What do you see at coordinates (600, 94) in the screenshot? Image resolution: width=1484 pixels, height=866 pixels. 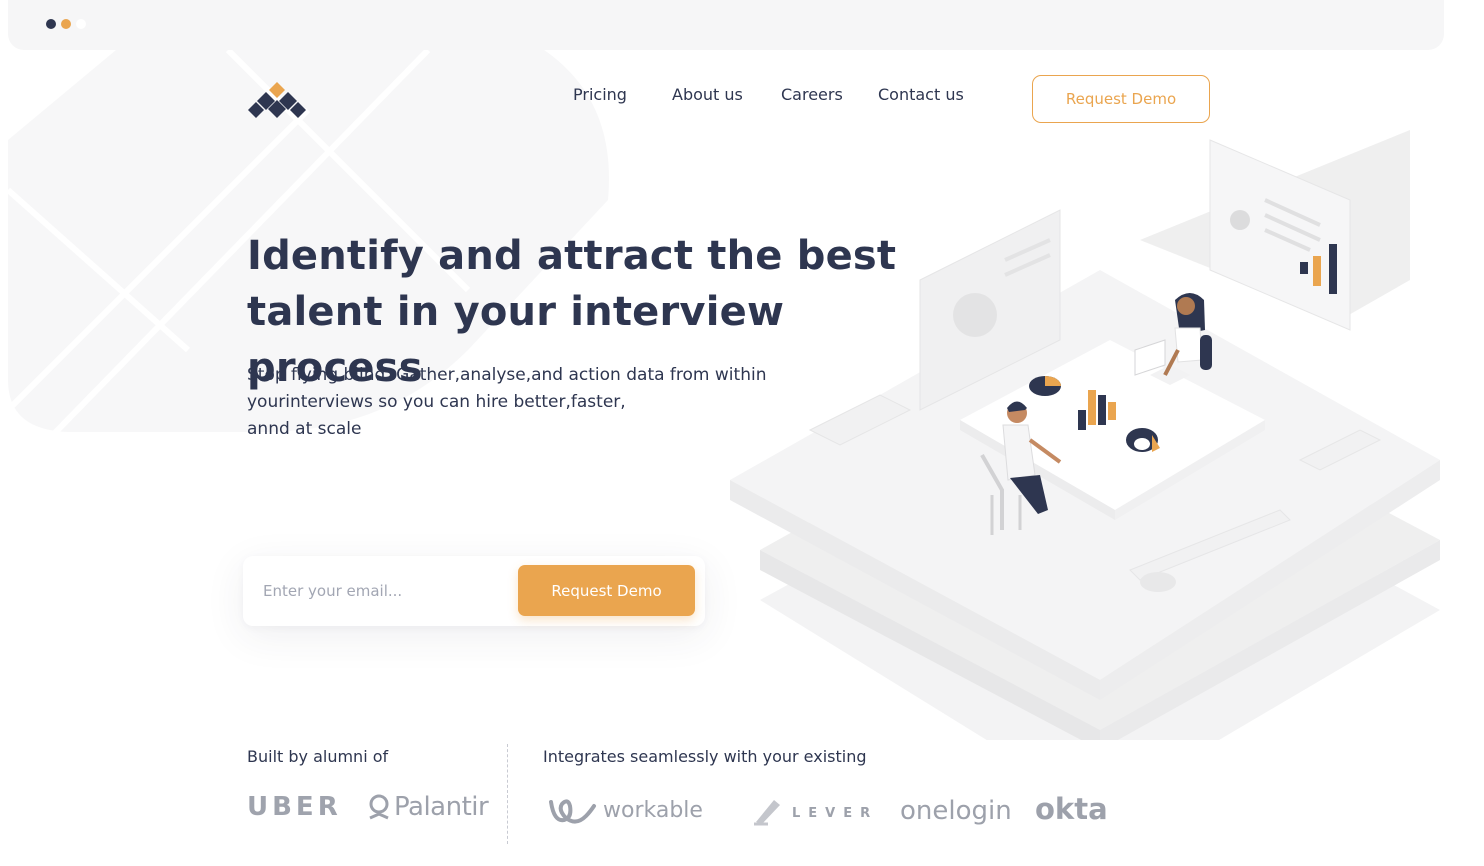 I see `nav-link-pricing: Pricing` at bounding box center [600, 94].